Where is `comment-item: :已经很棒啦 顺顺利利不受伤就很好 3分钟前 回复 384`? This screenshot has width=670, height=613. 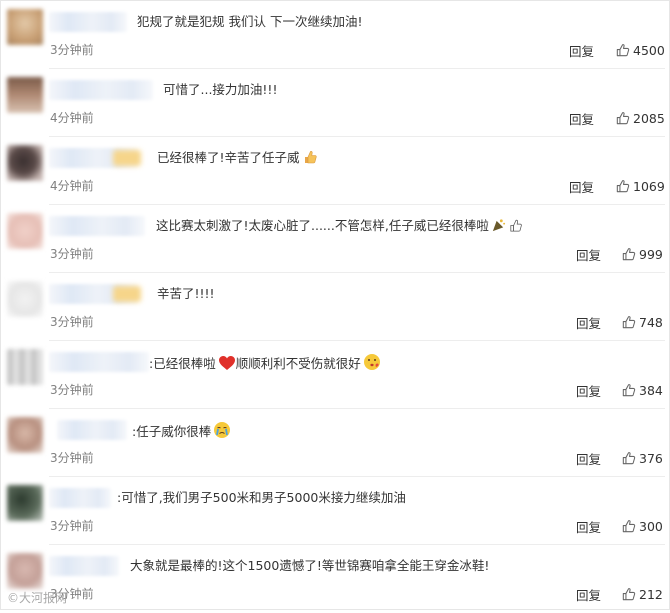 comment-item: :已经很棒啦 顺顺利利不受伤就很好 3分钟前 回复 384 is located at coordinates (335, 375).